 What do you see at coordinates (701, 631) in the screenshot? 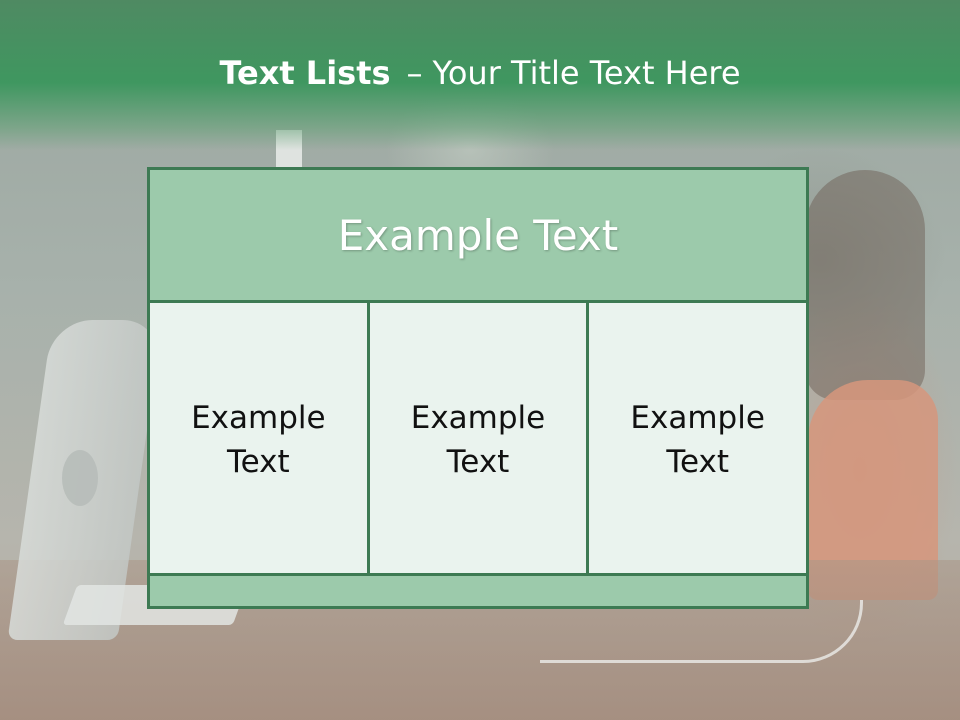
I see `cable` at bounding box center [701, 631].